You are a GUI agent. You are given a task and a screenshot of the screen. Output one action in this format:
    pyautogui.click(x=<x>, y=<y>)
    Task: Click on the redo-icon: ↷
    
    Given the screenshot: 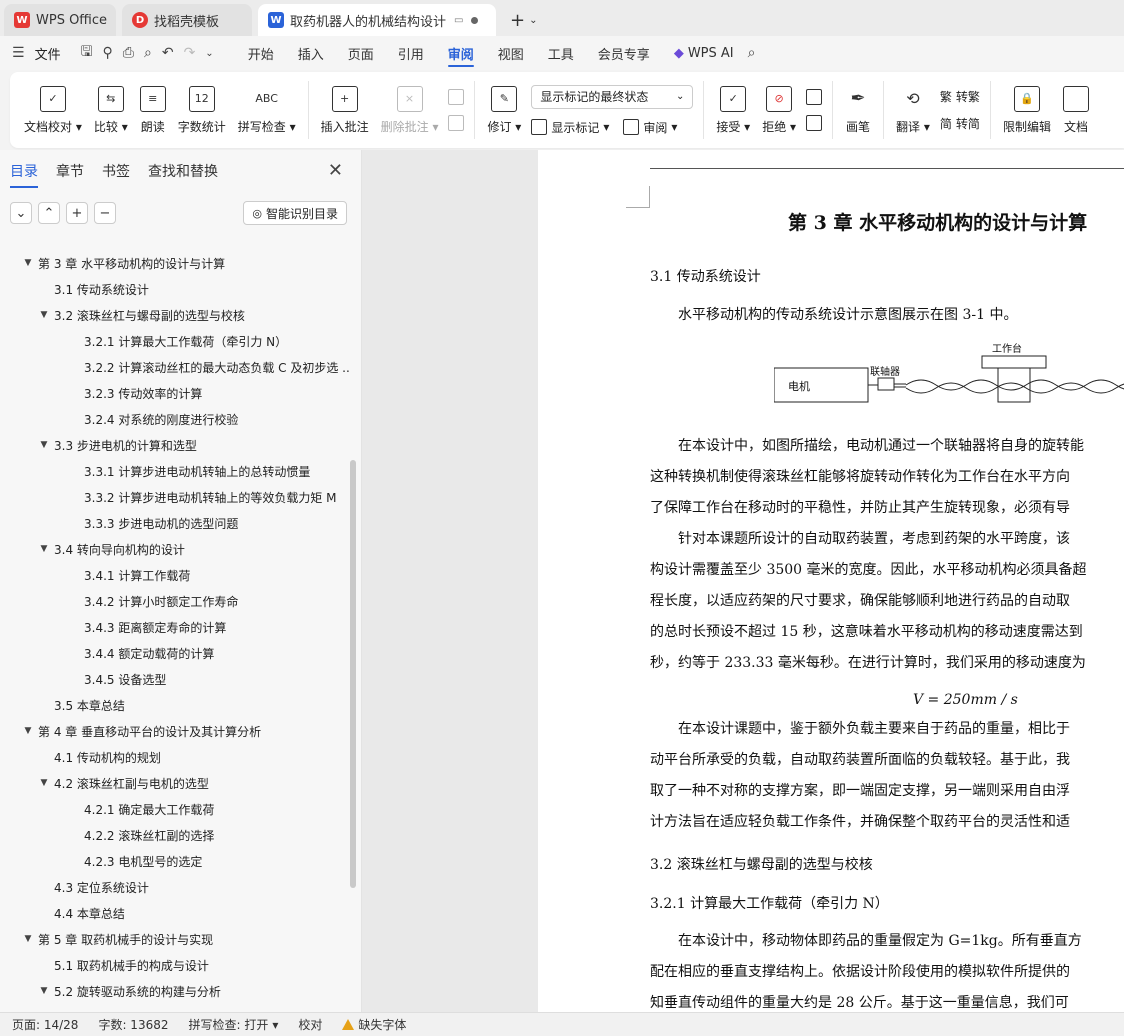 What is the action you would take?
    pyautogui.click(x=190, y=53)
    